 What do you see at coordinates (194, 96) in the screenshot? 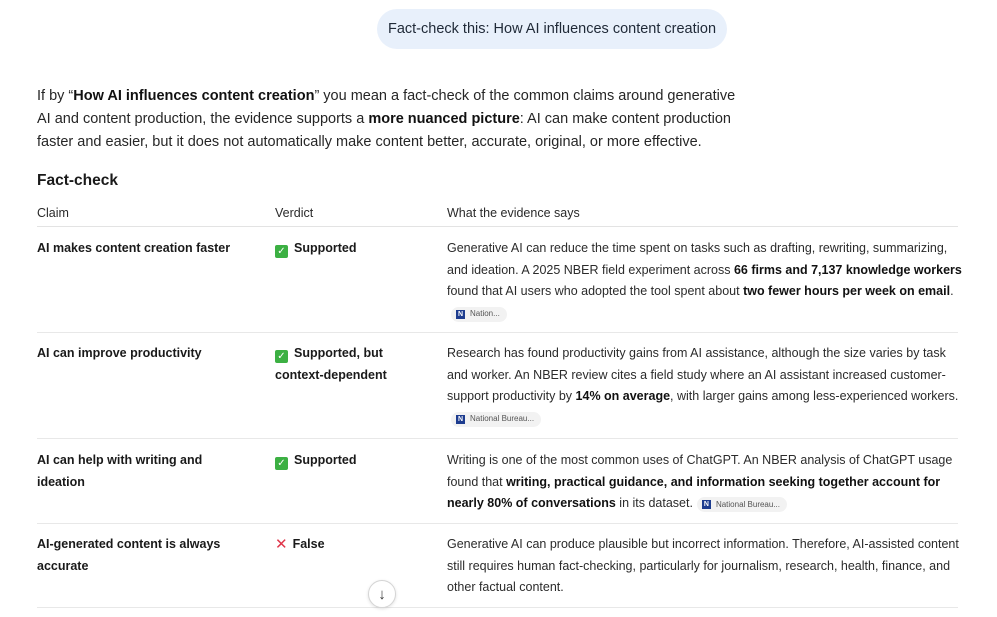
I see `intro-bold-1: How AI influences content creation` at bounding box center [194, 96].